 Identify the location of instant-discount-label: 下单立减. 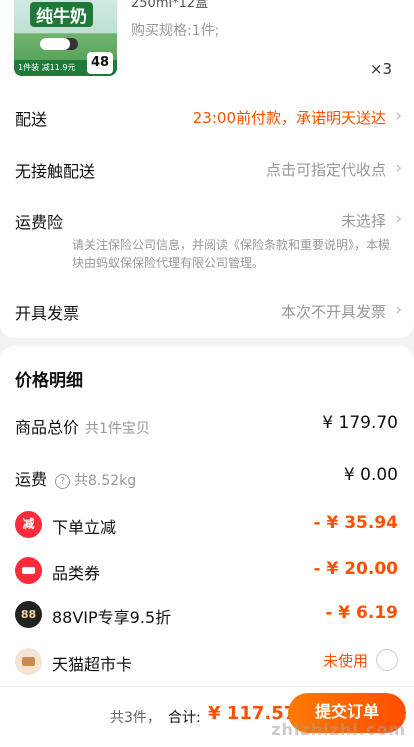
(84, 527).